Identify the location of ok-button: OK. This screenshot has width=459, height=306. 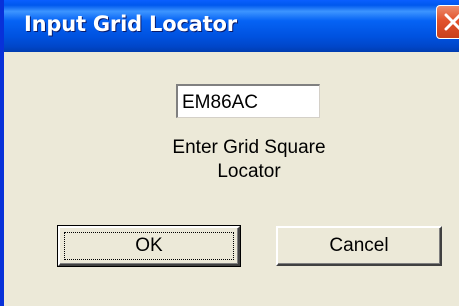
(149, 246).